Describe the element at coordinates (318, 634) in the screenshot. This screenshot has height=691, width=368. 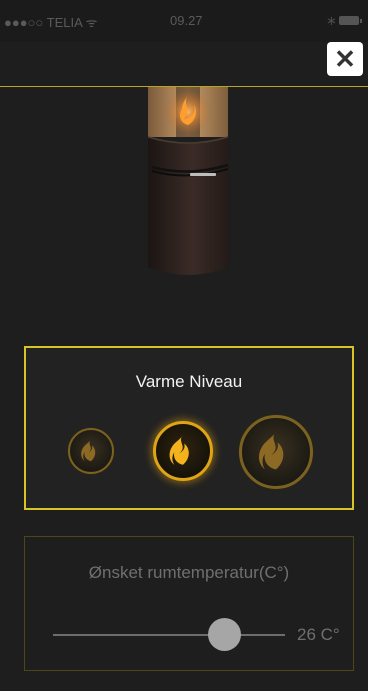
I see `temperature-value: 26 C°` at that location.